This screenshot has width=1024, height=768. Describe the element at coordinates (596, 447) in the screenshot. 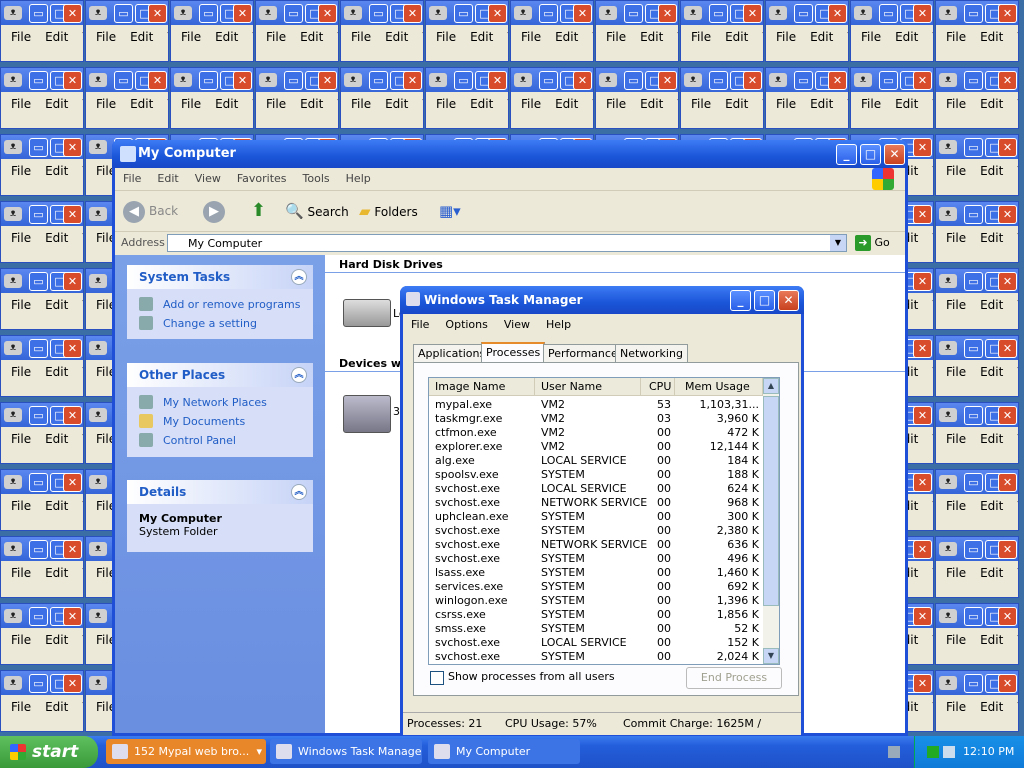

I see `table-row: explorer.exe VM2 00 12,144 K` at that location.